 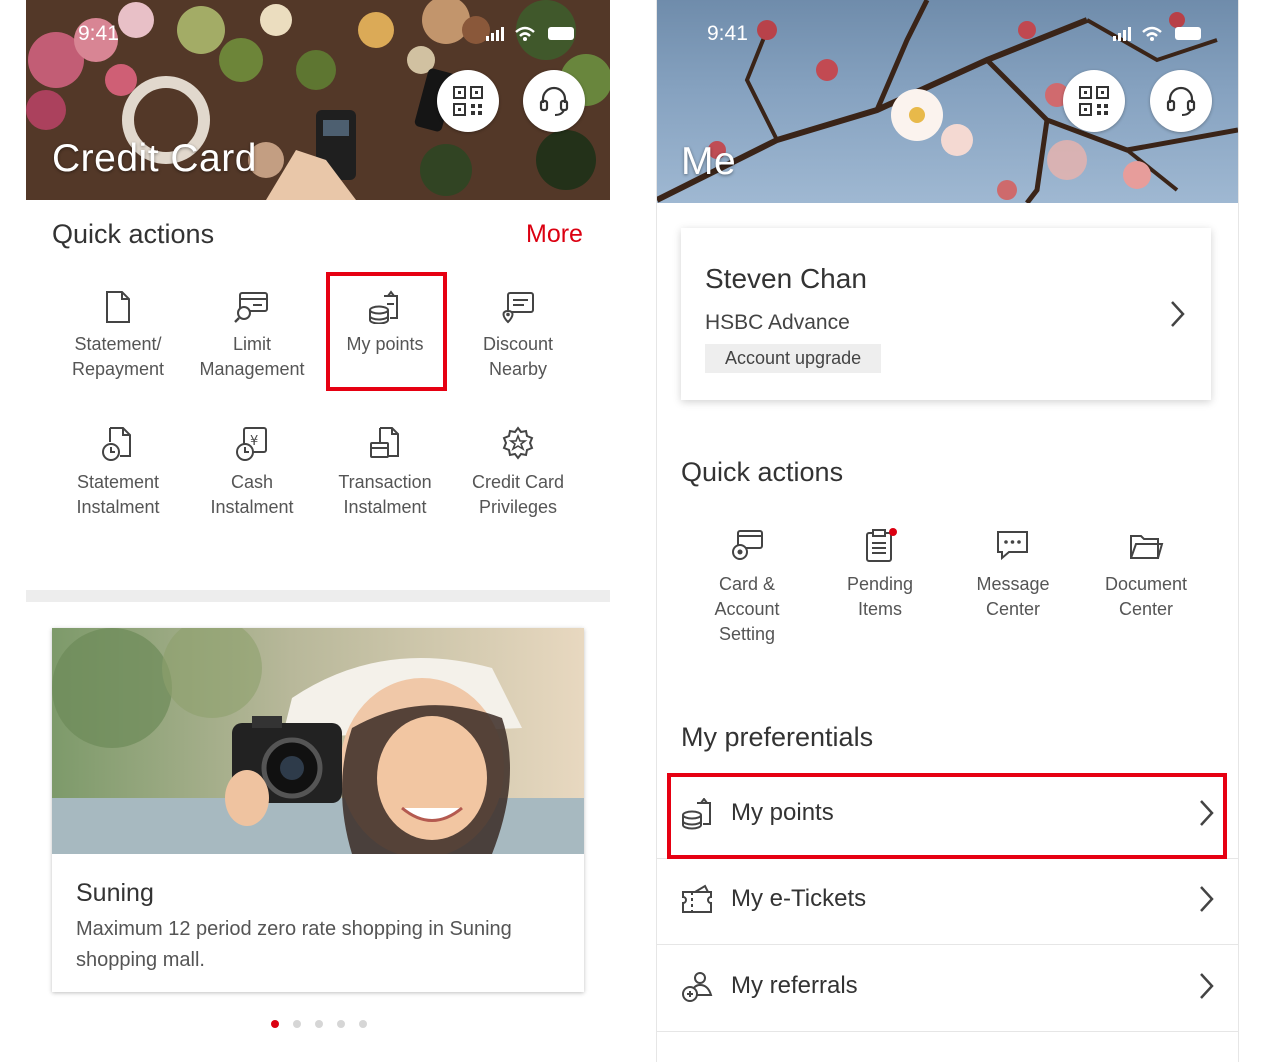 I want to click on pagination-dot-active, so click(x=275, y=1024).